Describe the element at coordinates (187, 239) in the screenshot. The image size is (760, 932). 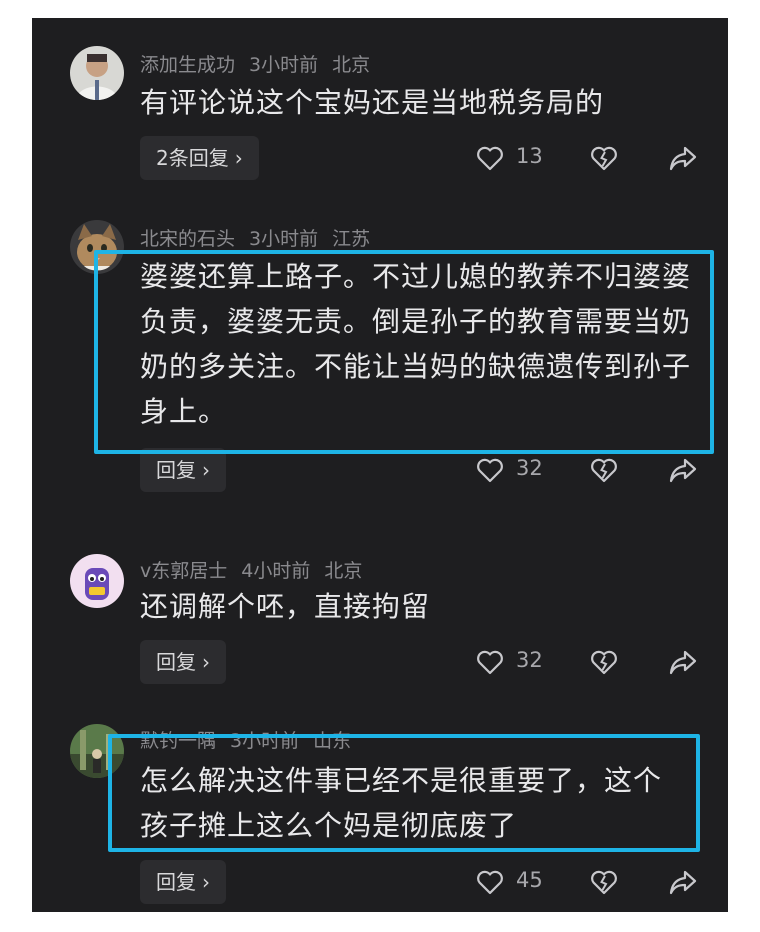
I see `username: 北宋的石头` at that location.